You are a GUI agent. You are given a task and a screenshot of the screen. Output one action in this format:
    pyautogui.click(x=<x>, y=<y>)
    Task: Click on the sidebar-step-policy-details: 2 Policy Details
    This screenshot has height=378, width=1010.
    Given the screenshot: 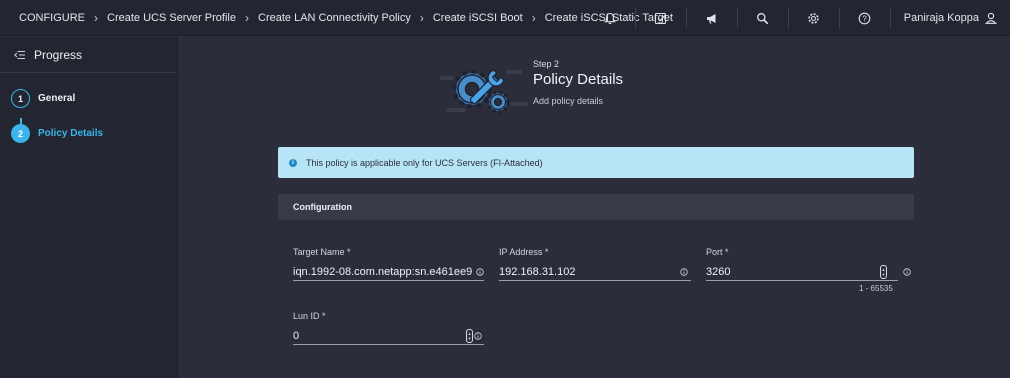 What is the action you would take?
    pyautogui.click(x=57, y=133)
    